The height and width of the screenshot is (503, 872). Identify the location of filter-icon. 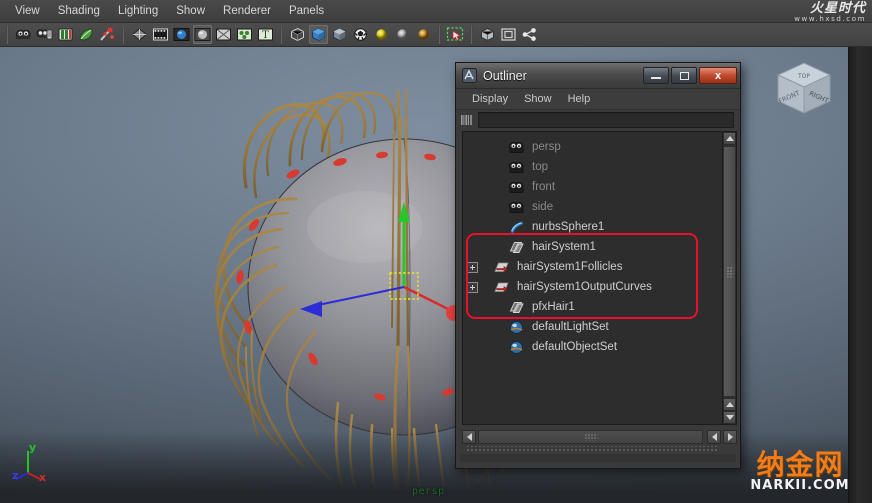
(467, 120).